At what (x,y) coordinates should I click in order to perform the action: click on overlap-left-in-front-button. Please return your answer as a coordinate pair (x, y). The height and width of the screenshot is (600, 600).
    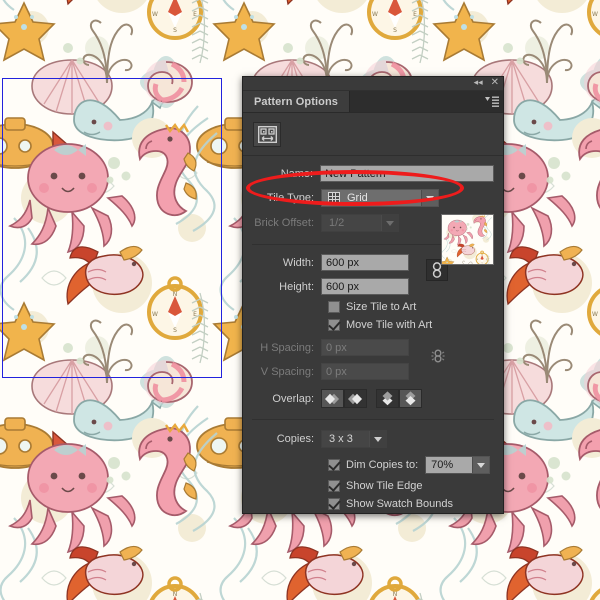
    Looking at the image, I should click on (332, 398).